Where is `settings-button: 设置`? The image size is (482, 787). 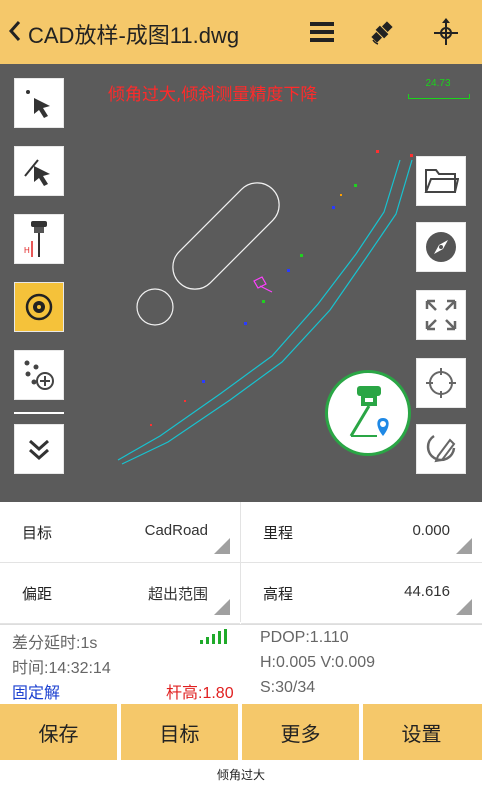
settings-button: 设置 is located at coordinates (421, 732).